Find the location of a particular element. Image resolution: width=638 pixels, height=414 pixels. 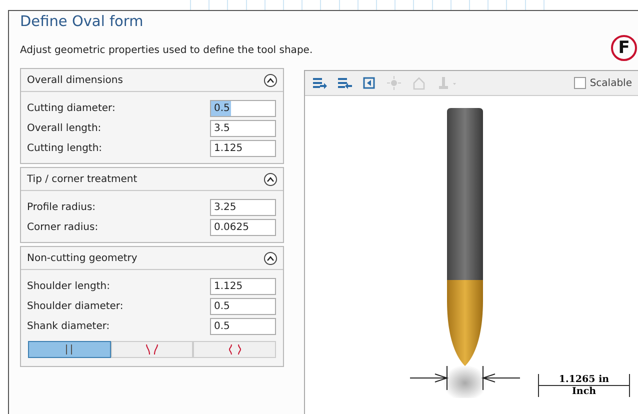

field-label: Cutting length: is located at coordinates (64, 148).